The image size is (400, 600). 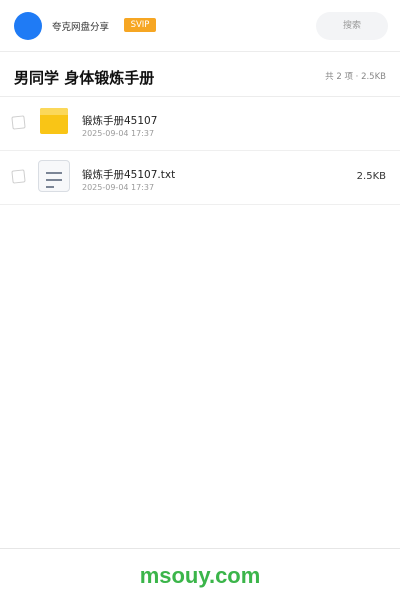 What do you see at coordinates (54, 176) in the screenshot?
I see `text-file-icon` at bounding box center [54, 176].